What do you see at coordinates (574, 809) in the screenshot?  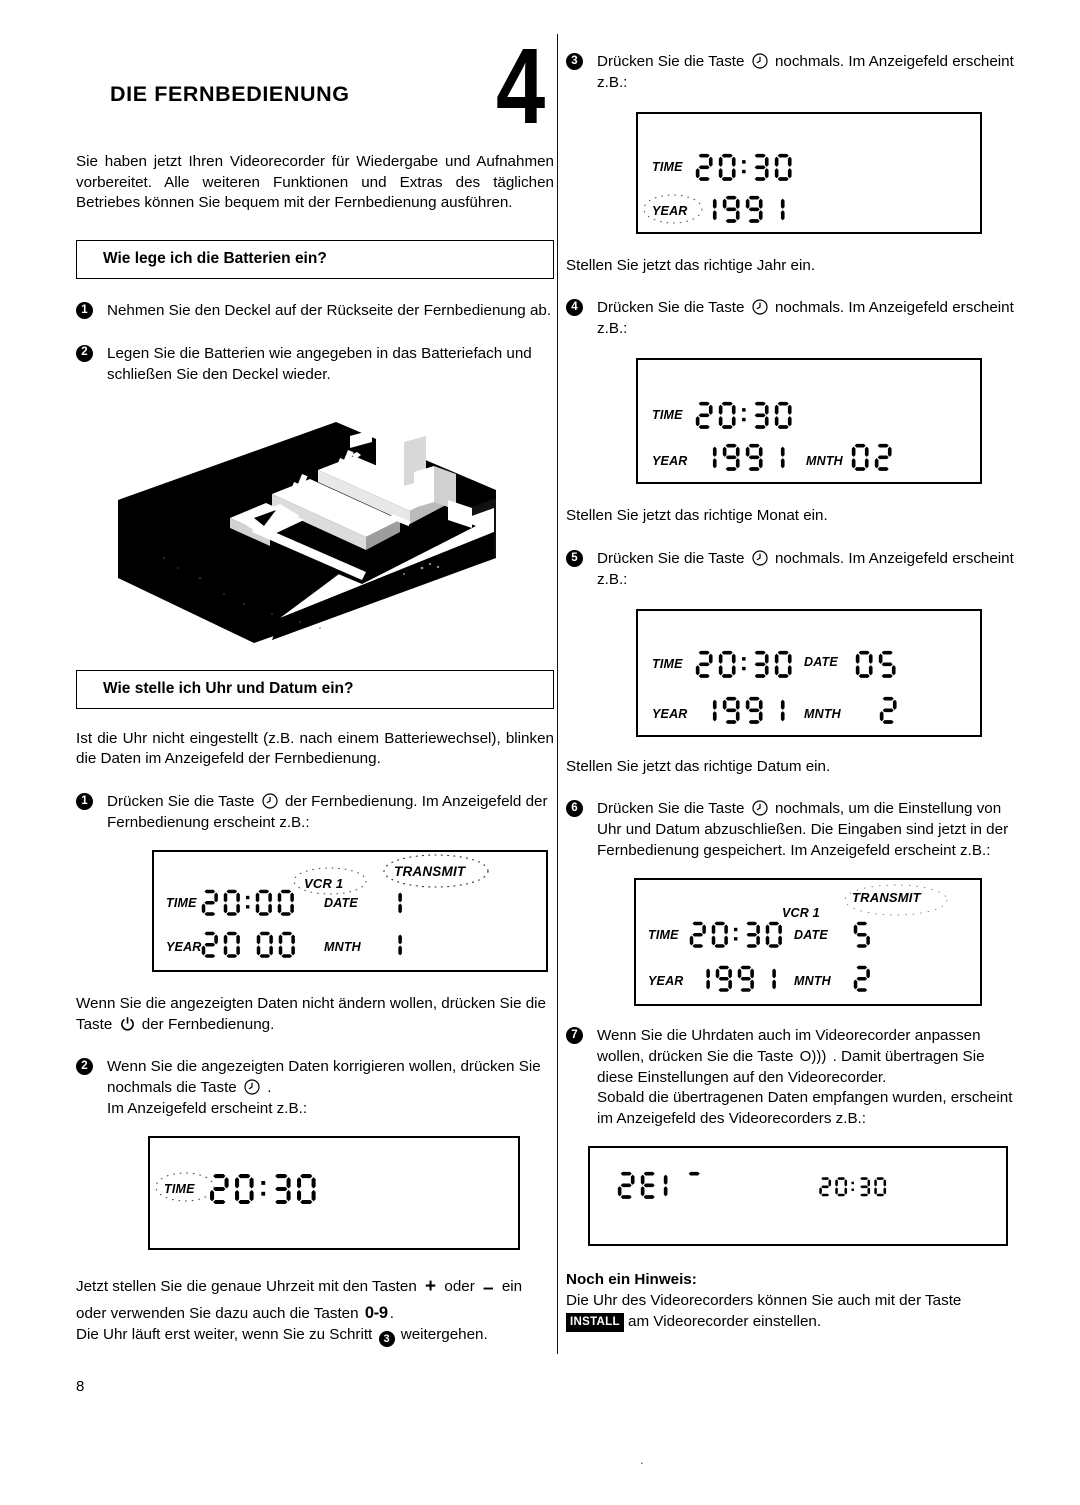 I see `step-bullet: 6` at bounding box center [574, 809].